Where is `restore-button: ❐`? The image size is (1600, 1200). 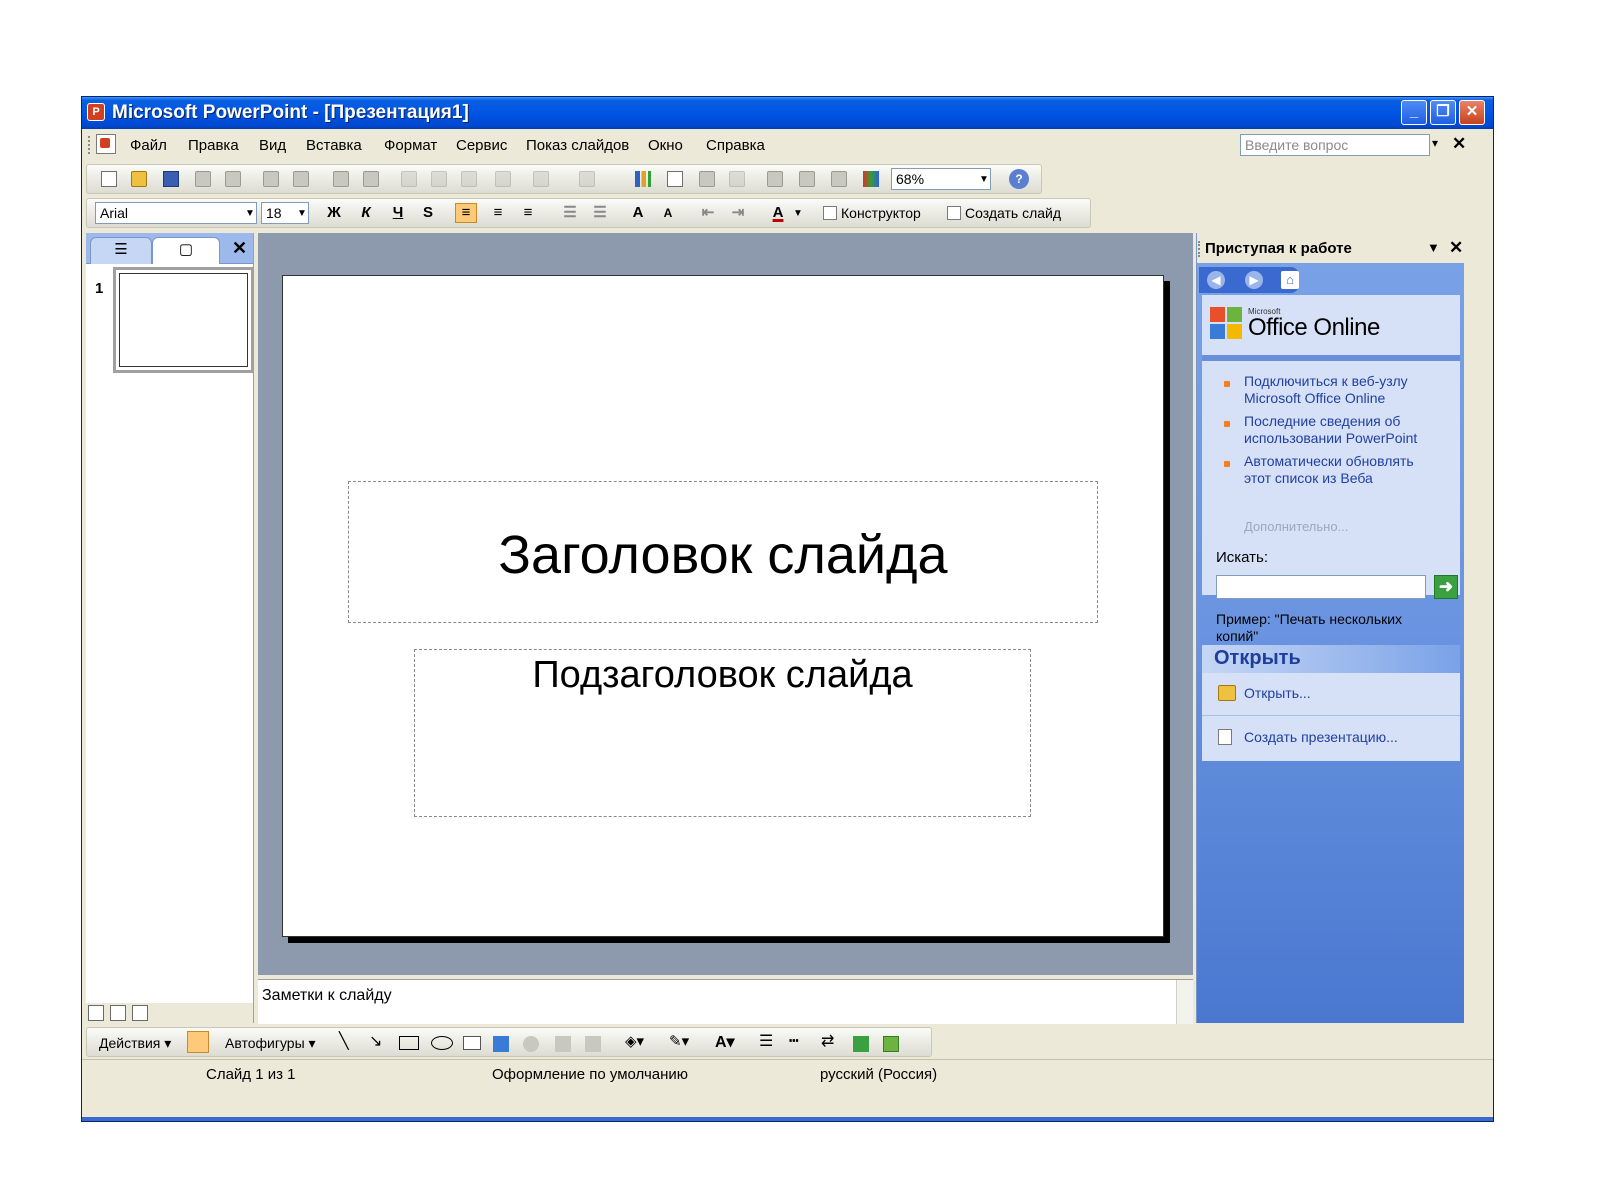
restore-button: ❐ is located at coordinates (1443, 112).